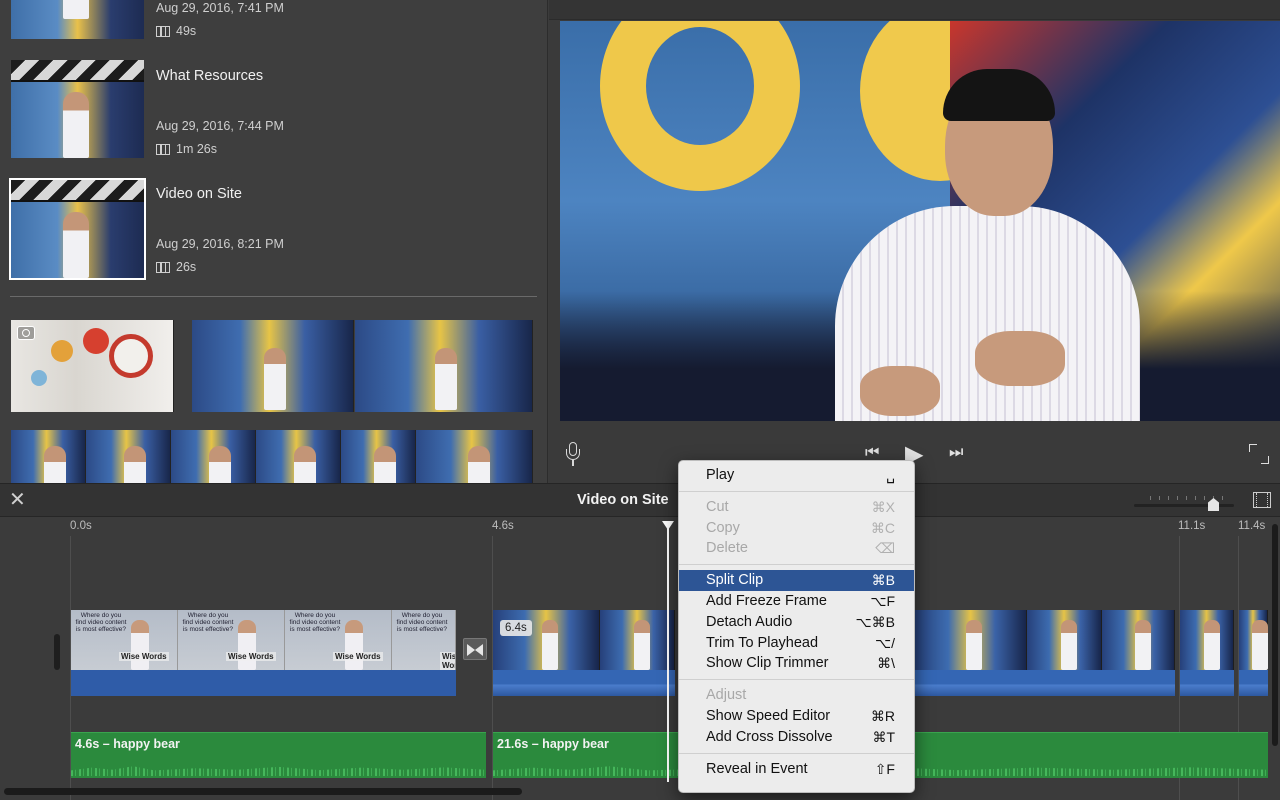  Describe the element at coordinates (796, 580) in the screenshot. I see `menu-item-split-clip: Split Clip ⌘B` at that location.